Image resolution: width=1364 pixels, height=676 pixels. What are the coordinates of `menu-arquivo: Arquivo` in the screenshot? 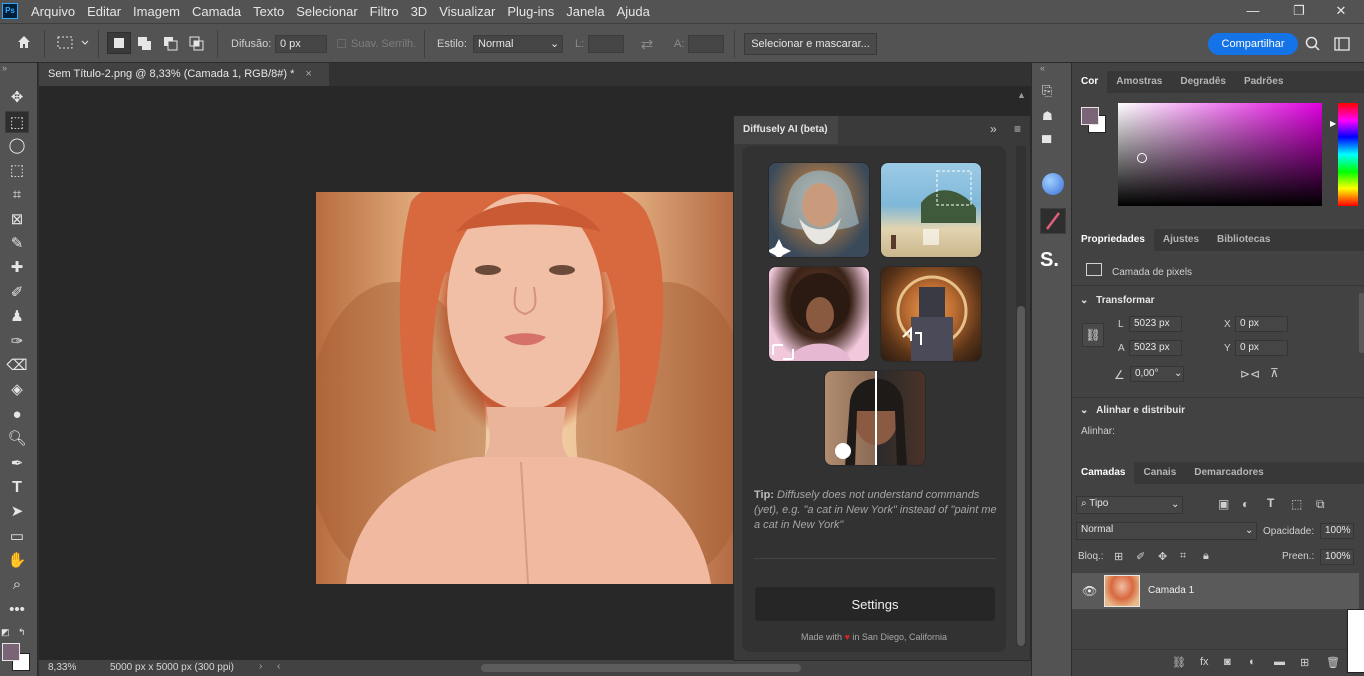 It's located at (53, 11).